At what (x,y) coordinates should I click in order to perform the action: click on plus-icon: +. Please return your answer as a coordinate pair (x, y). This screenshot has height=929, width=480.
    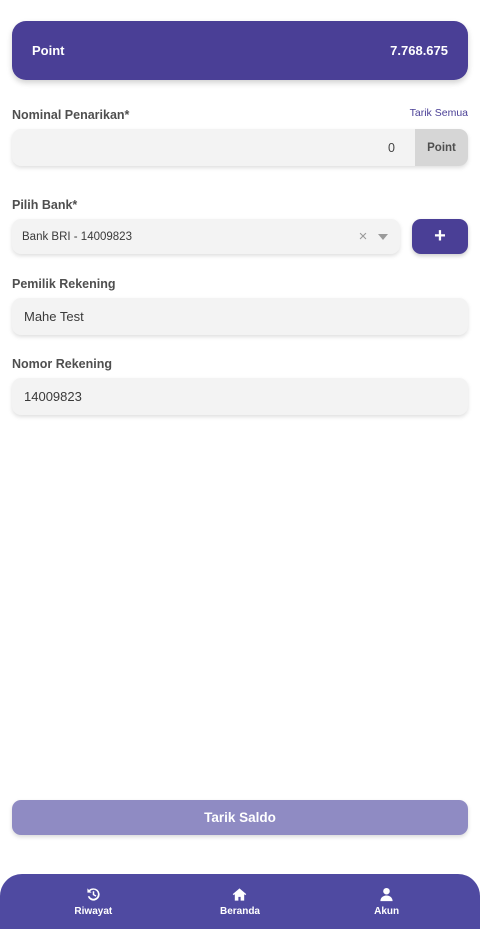
    Looking at the image, I should click on (440, 236).